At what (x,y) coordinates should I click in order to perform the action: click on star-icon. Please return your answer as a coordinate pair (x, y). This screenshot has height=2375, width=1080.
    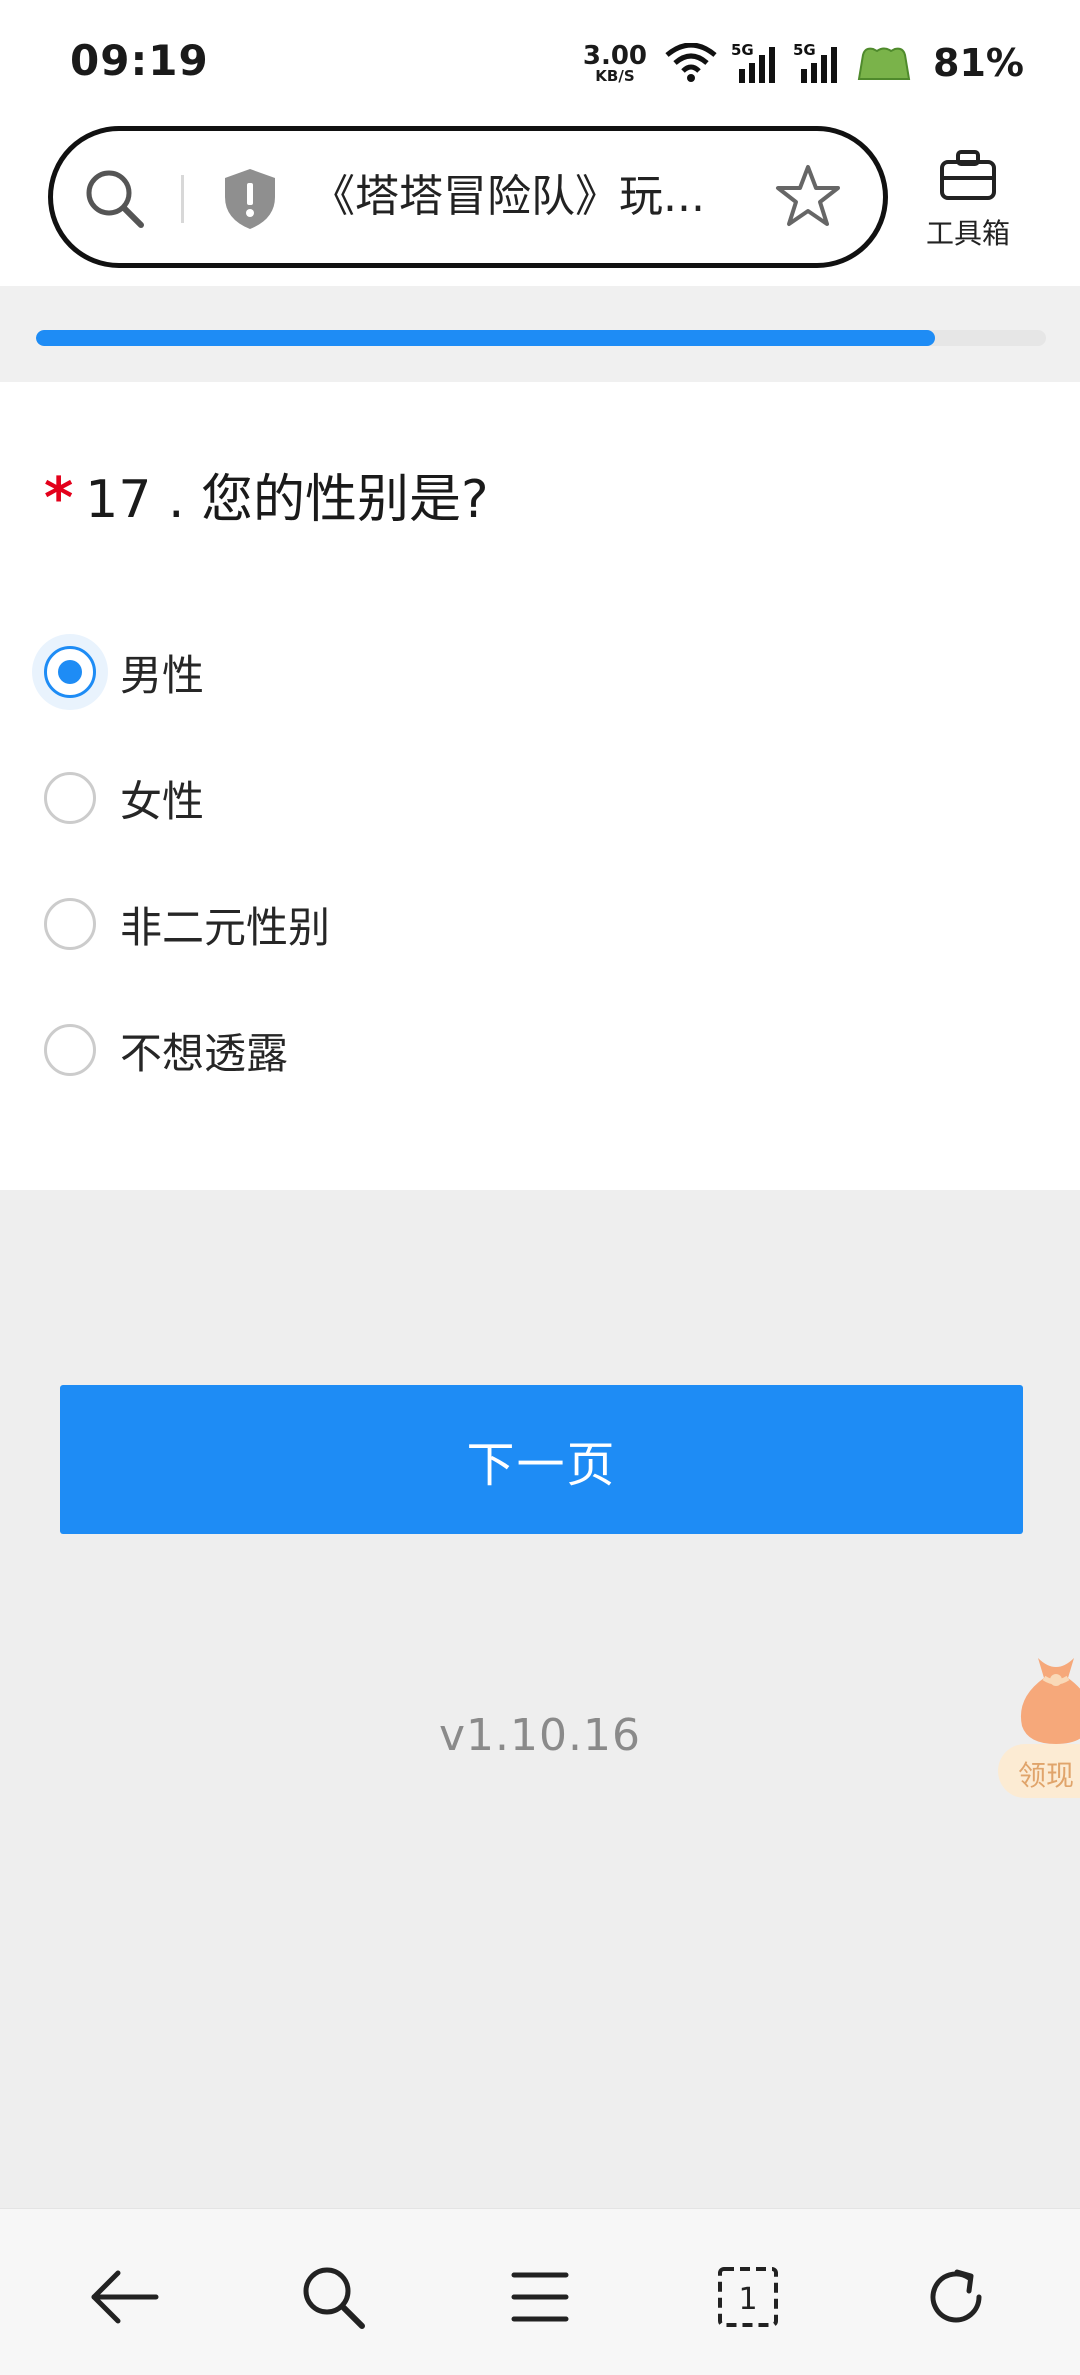
    Looking at the image, I should click on (808, 196).